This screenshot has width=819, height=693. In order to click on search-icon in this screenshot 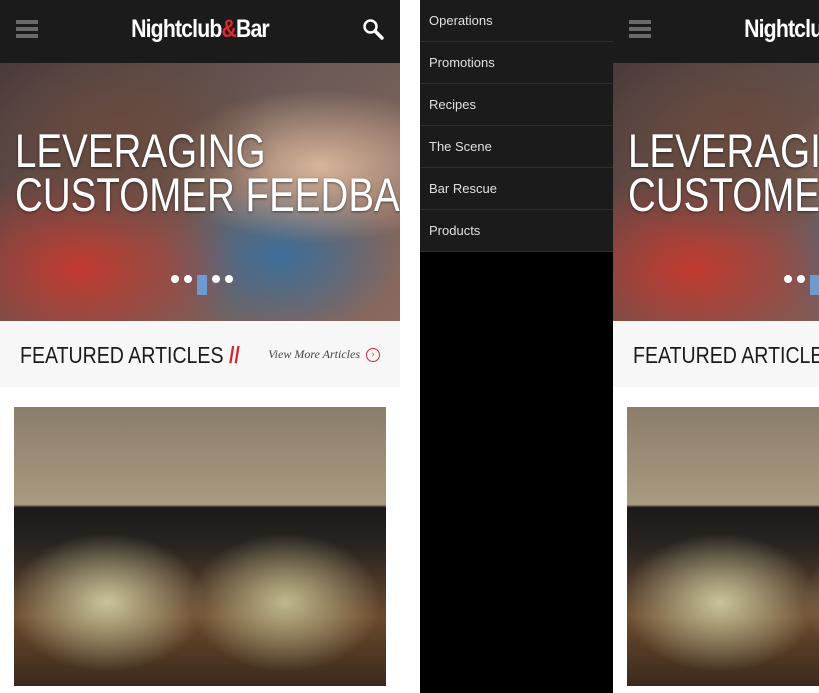, I will do `click(373, 29)`.